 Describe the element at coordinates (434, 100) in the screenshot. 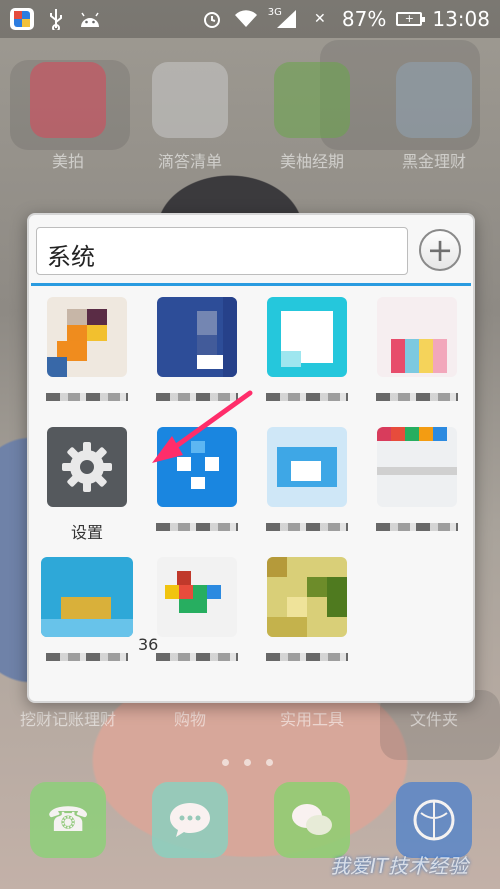

I see `finance-folder-icon` at that location.